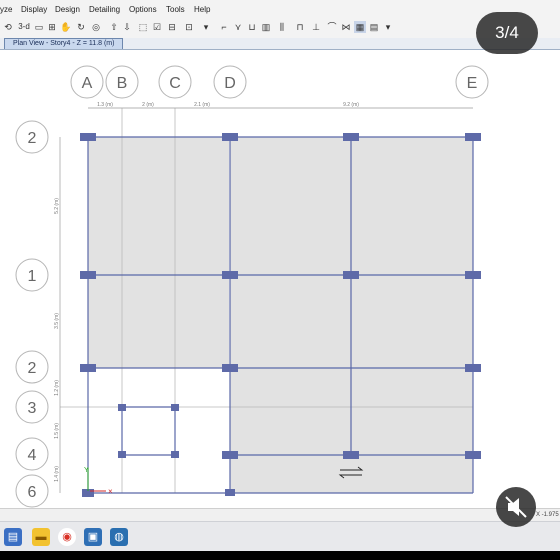  Describe the element at coordinates (93, 537) in the screenshot. I see `etabs-icon: ▣` at that location.